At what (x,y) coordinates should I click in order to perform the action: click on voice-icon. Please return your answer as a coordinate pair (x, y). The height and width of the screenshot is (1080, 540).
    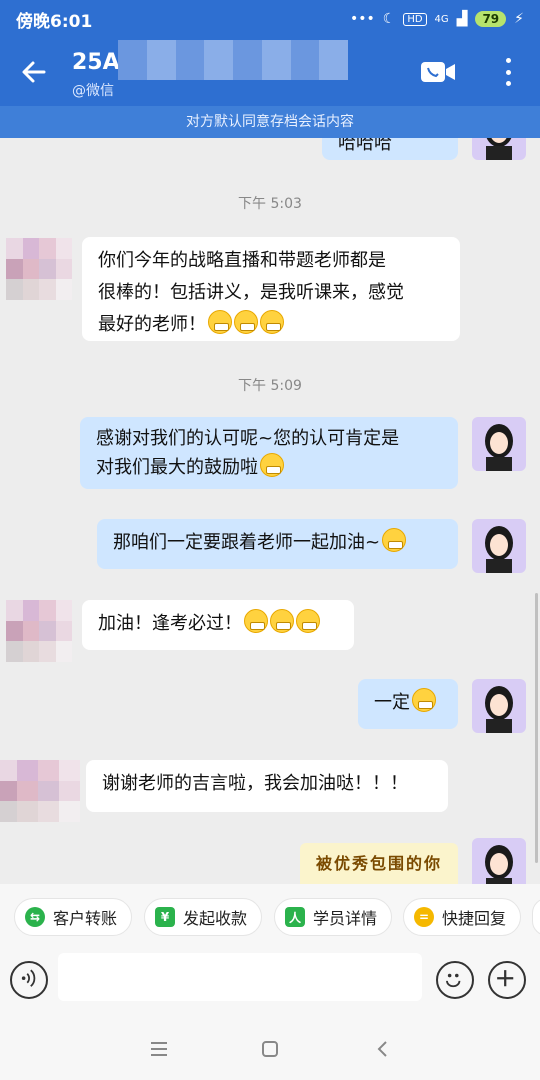
    Looking at the image, I should click on (28, 978).